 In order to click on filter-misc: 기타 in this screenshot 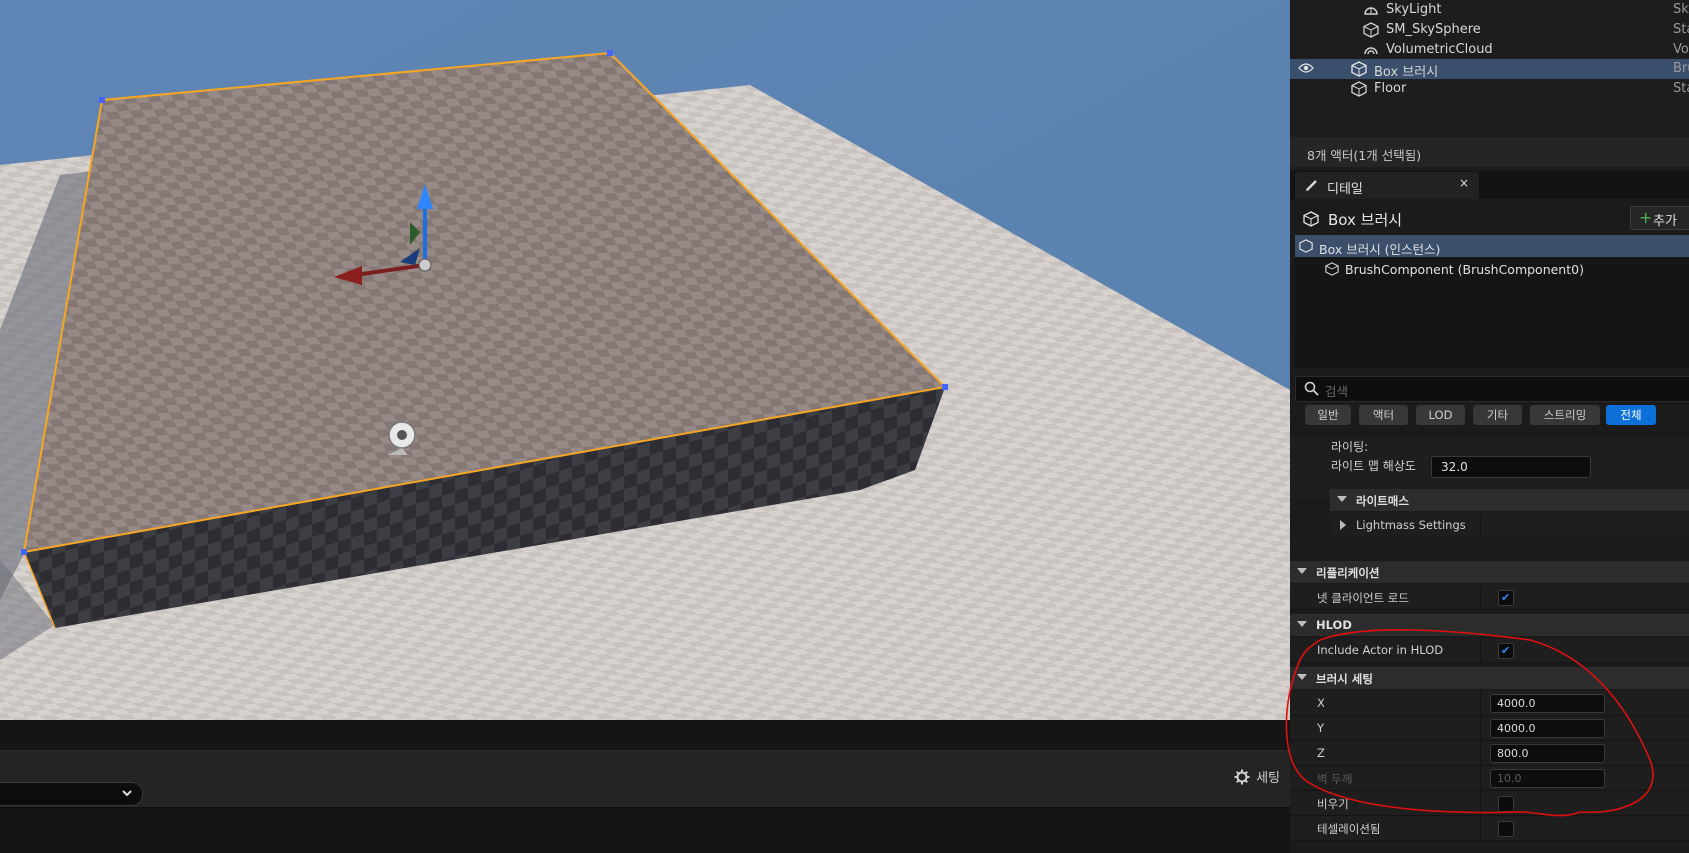, I will do `click(1497, 415)`.